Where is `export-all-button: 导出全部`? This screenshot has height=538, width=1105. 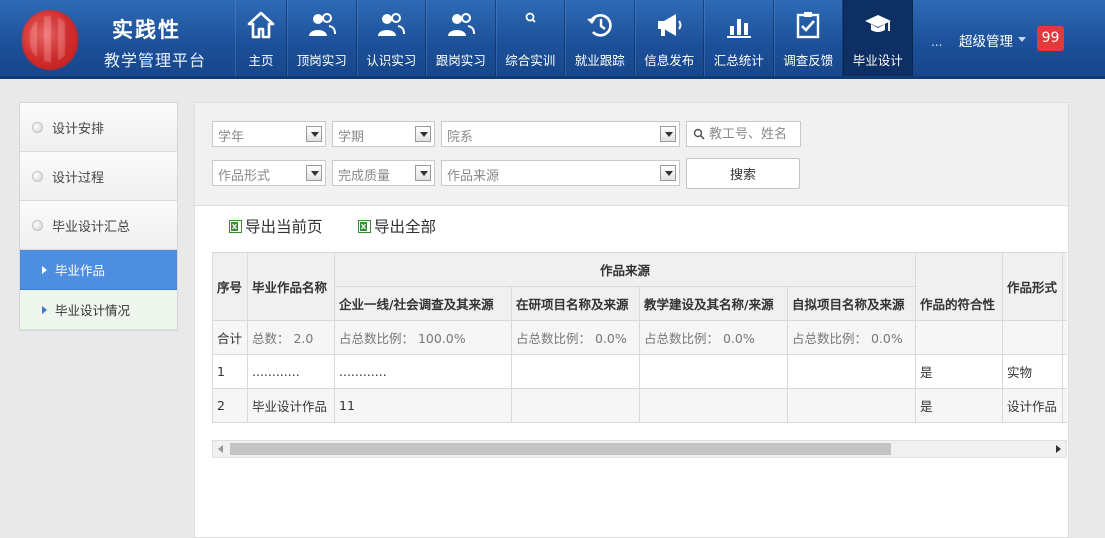
export-all-button: 导出全部 is located at coordinates (397, 226).